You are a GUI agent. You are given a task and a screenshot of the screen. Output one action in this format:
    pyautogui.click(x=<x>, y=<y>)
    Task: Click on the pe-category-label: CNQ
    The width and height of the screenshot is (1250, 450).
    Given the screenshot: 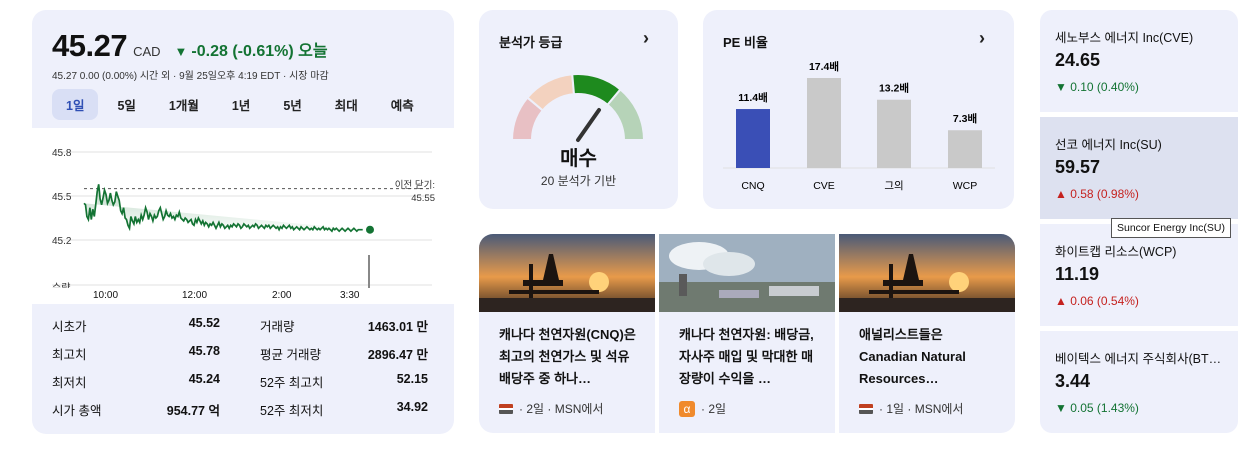 What is the action you would take?
    pyautogui.click(x=752, y=186)
    